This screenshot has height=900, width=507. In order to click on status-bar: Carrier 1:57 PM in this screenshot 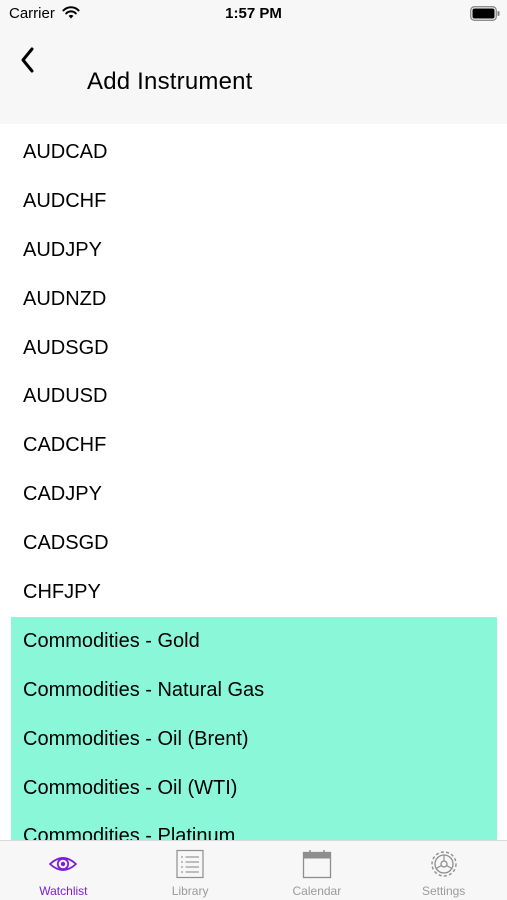, I will do `click(253, 14)`.